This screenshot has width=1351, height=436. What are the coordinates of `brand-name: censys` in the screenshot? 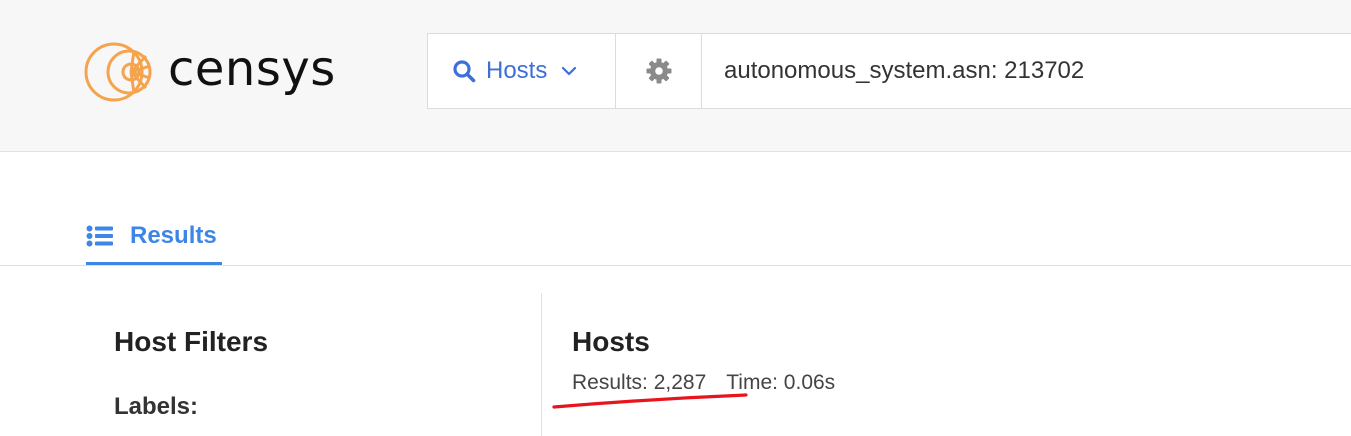 It's located at (252, 69).